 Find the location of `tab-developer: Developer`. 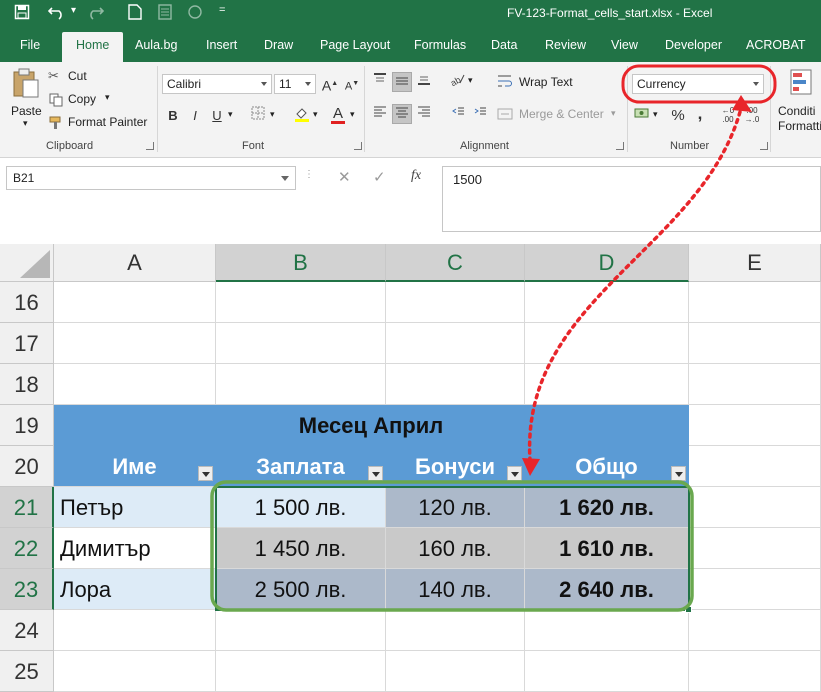

tab-developer: Developer is located at coordinates (693, 45).